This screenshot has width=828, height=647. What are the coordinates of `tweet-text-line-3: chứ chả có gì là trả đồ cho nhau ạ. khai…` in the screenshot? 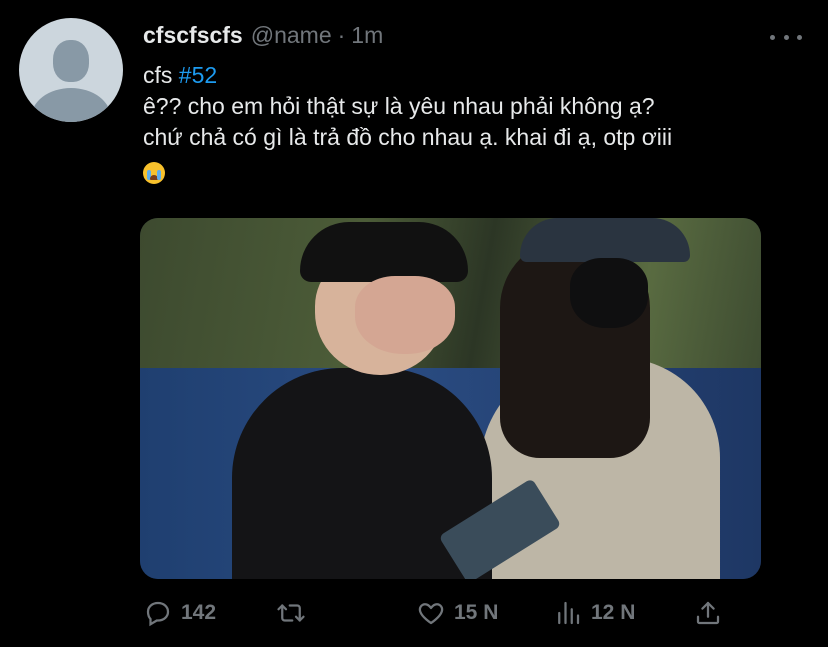 It's located at (408, 137).